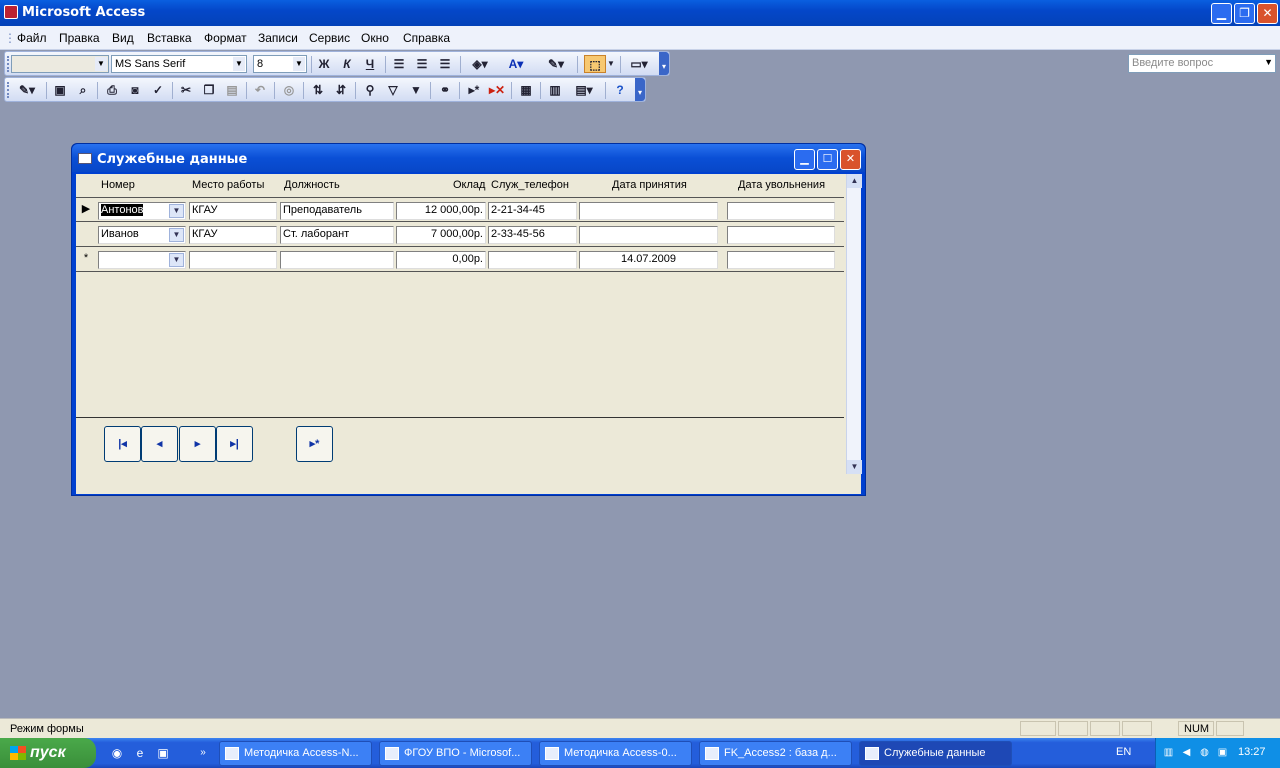  Describe the element at coordinates (1204, 753) in the screenshot. I see `antivirus-icon: ◍` at that location.